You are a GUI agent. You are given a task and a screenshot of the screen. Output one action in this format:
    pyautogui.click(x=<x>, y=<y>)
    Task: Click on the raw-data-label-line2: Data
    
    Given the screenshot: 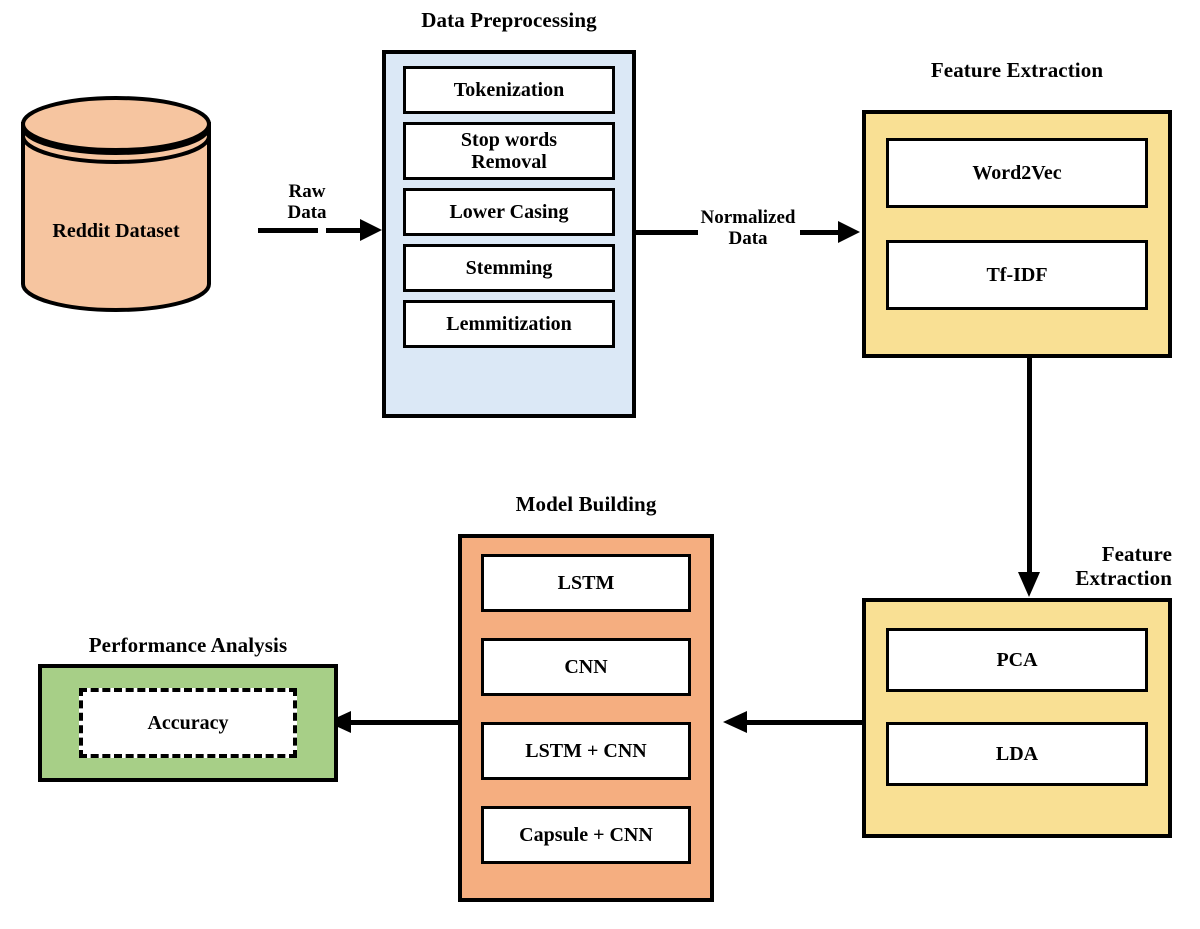 What is the action you would take?
    pyautogui.click(x=307, y=212)
    